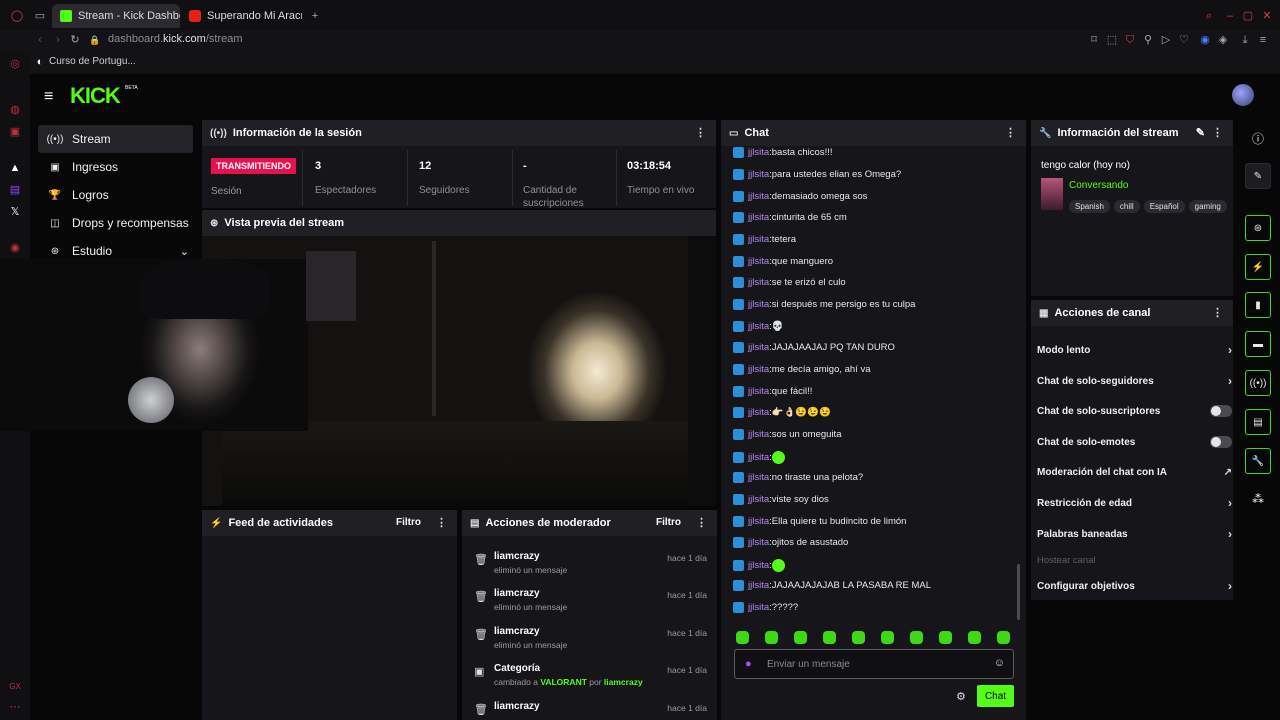 The height and width of the screenshot is (720, 1280). Describe the element at coordinates (1018, 592) in the screenshot. I see `chat-scrollbar` at that location.